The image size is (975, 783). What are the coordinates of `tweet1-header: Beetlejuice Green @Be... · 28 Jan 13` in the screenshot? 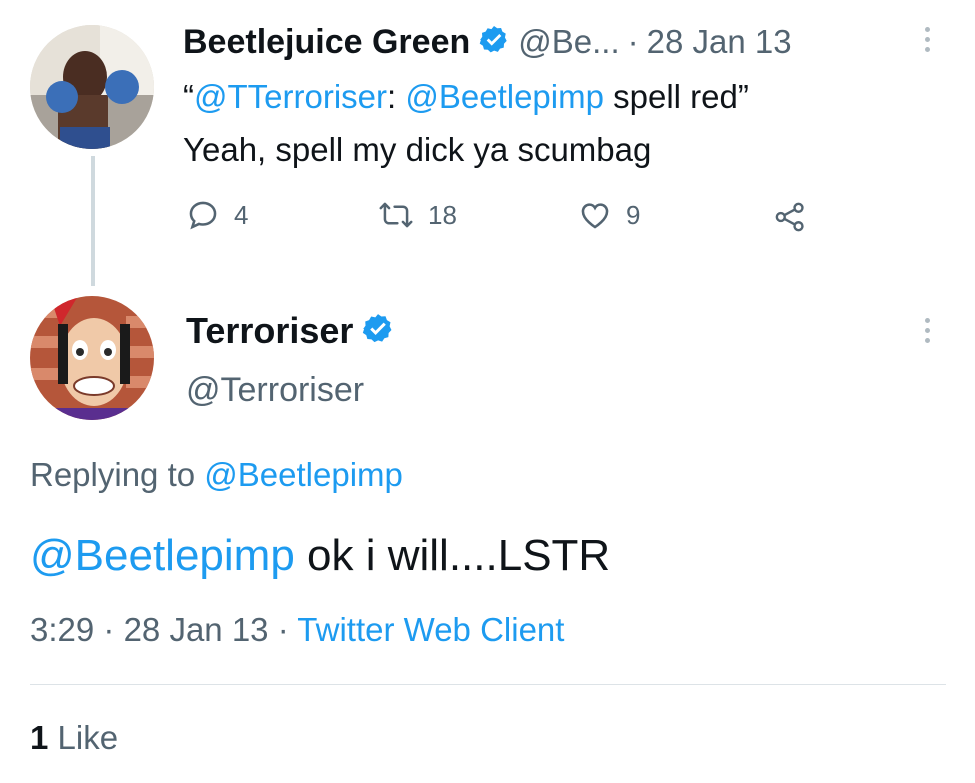 It's located at (487, 42).